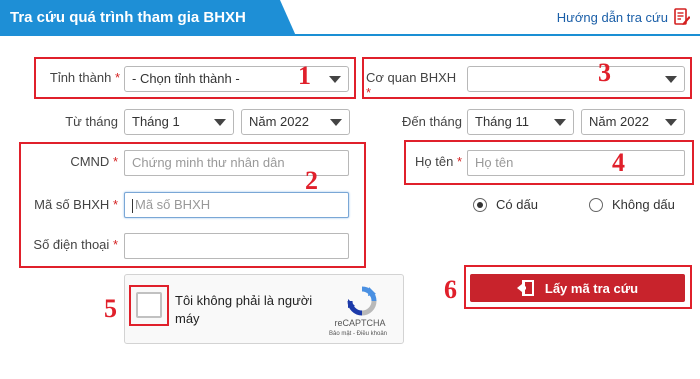  Describe the element at coordinates (244, 309) in the screenshot. I see `recaptcha-text: Tôi không phải là người máy` at that location.